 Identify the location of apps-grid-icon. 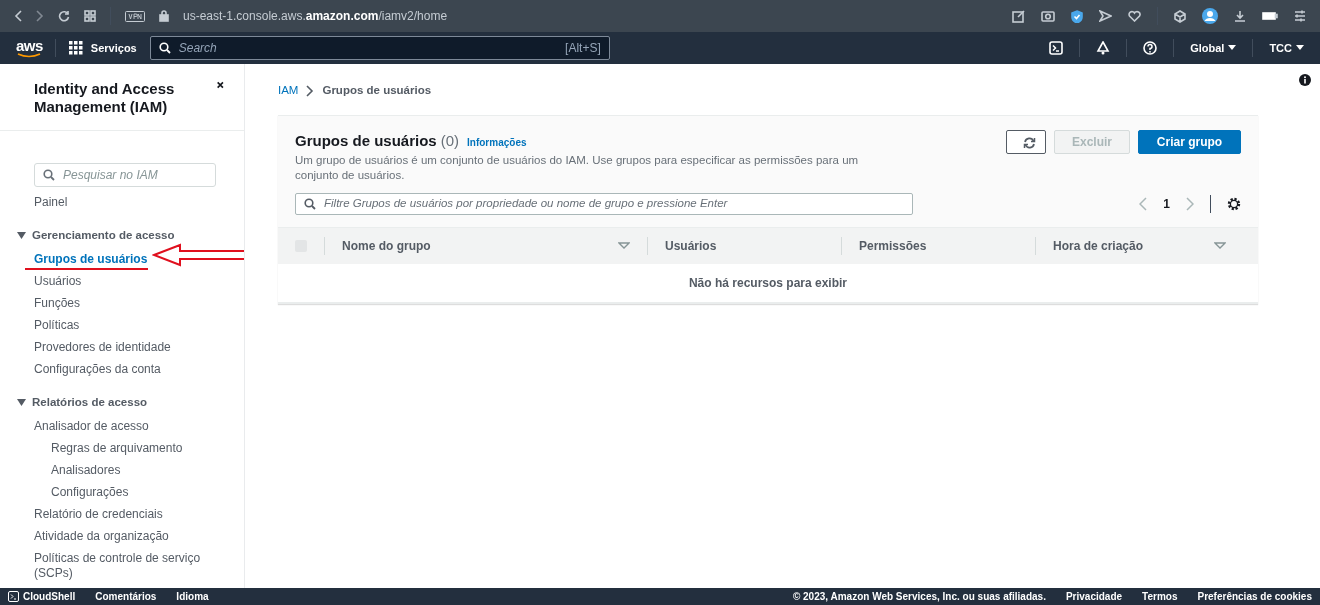
(75, 48).